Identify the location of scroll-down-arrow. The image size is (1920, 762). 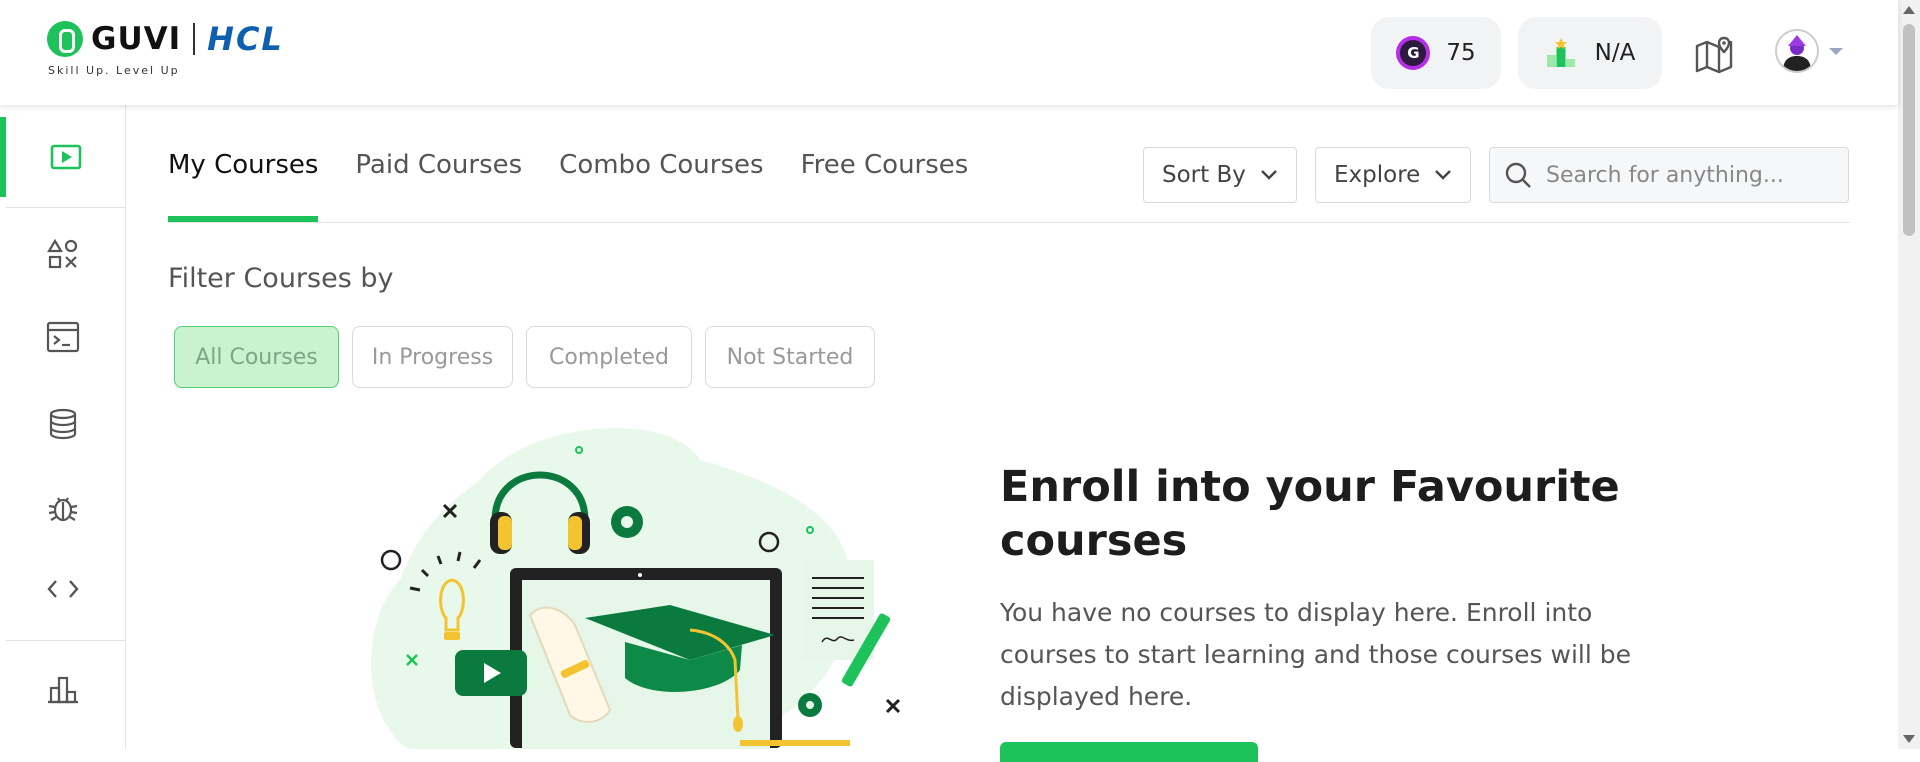
(1909, 739).